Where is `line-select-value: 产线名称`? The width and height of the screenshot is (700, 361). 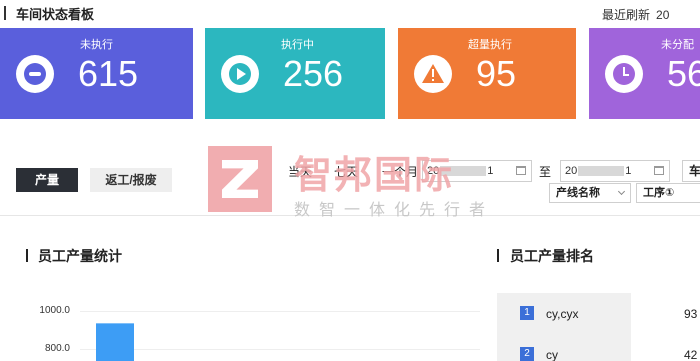
line-select-value: 产线名称 is located at coordinates (578, 193).